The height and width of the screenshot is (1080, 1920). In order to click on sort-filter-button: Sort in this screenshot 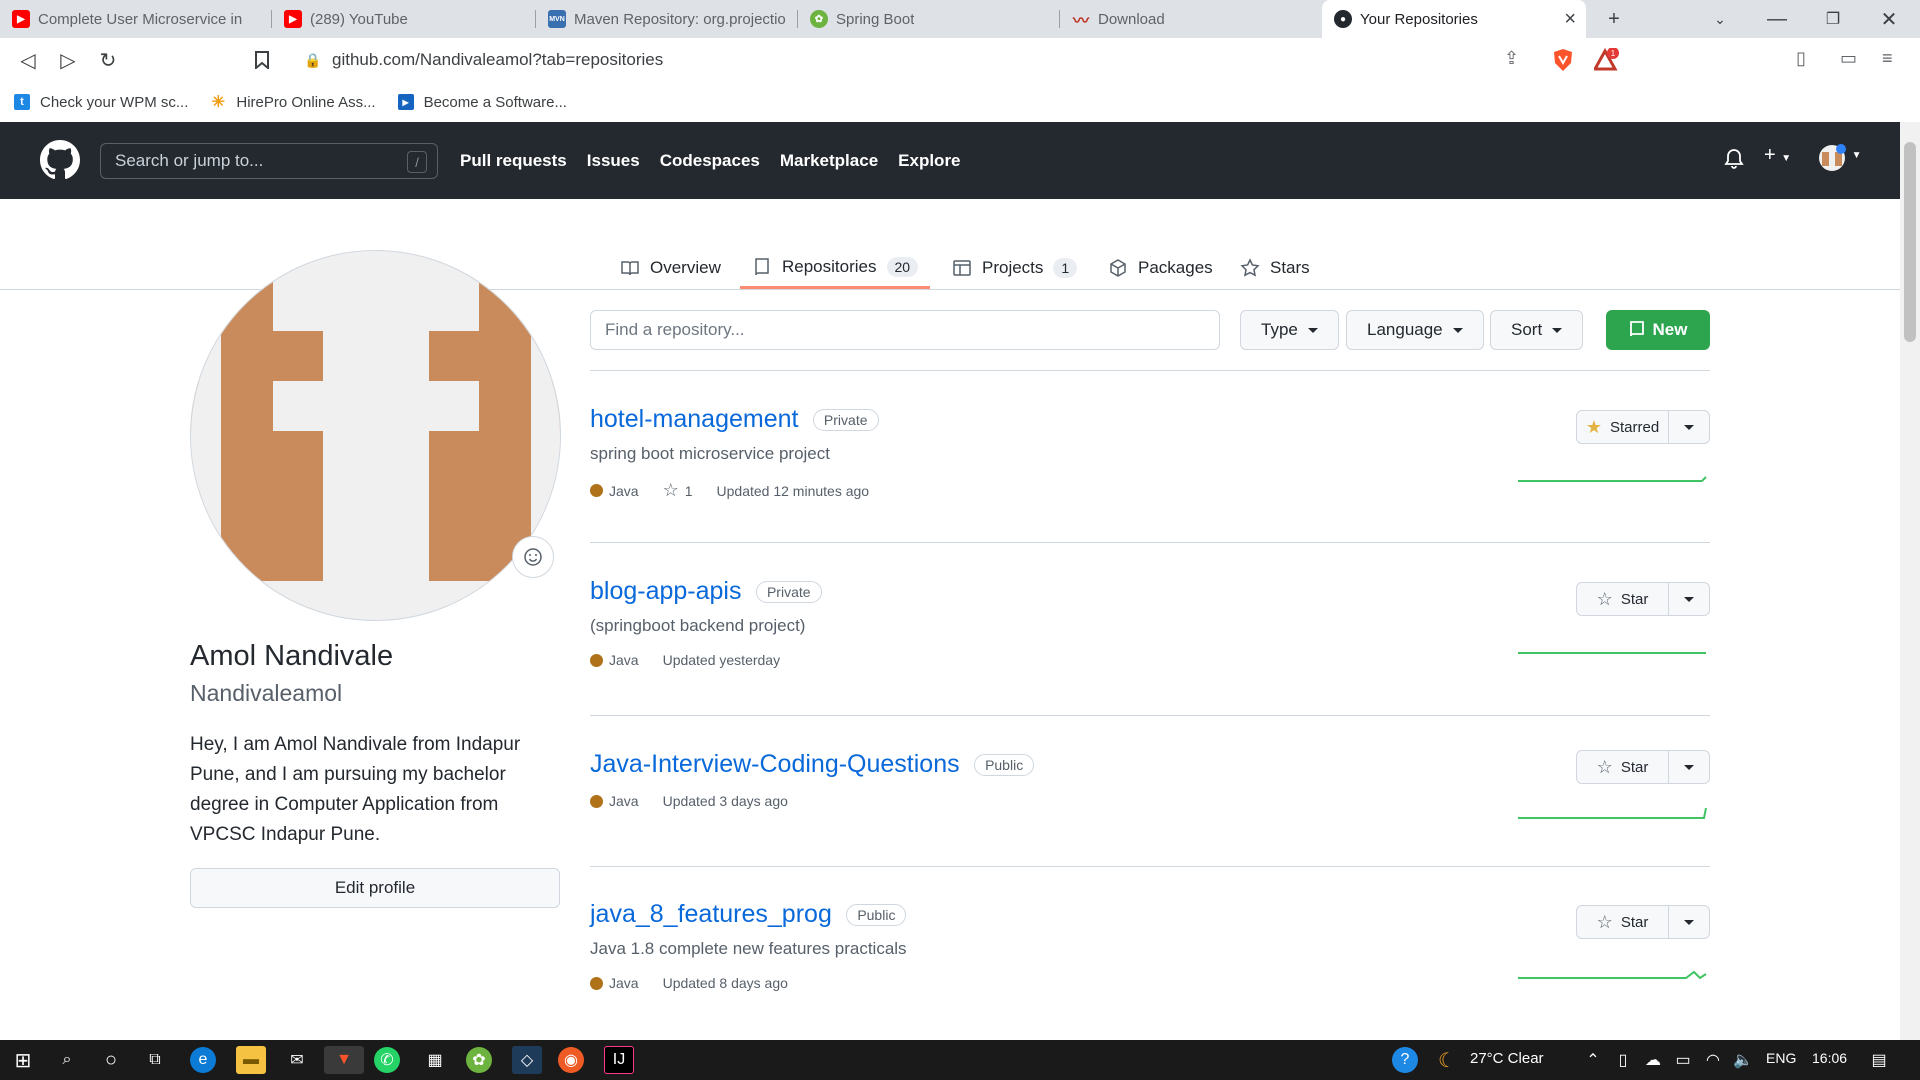, I will do `click(1537, 330)`.